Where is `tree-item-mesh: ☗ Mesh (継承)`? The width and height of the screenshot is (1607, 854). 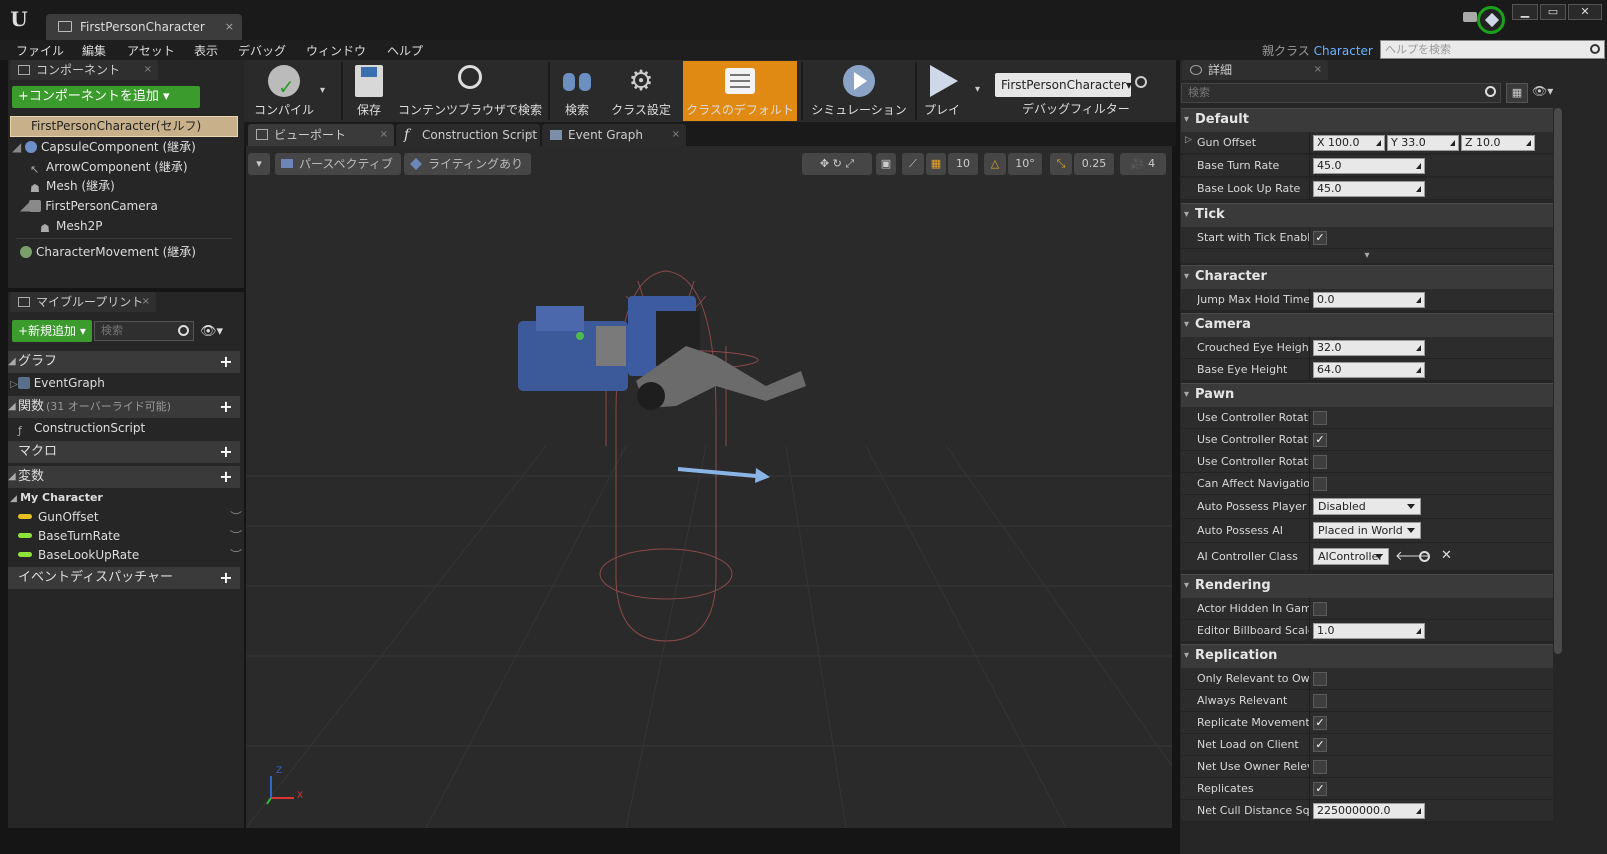
tree-item-mesh: ☗ Mesh (継承) is located at coordinates (72, 186).